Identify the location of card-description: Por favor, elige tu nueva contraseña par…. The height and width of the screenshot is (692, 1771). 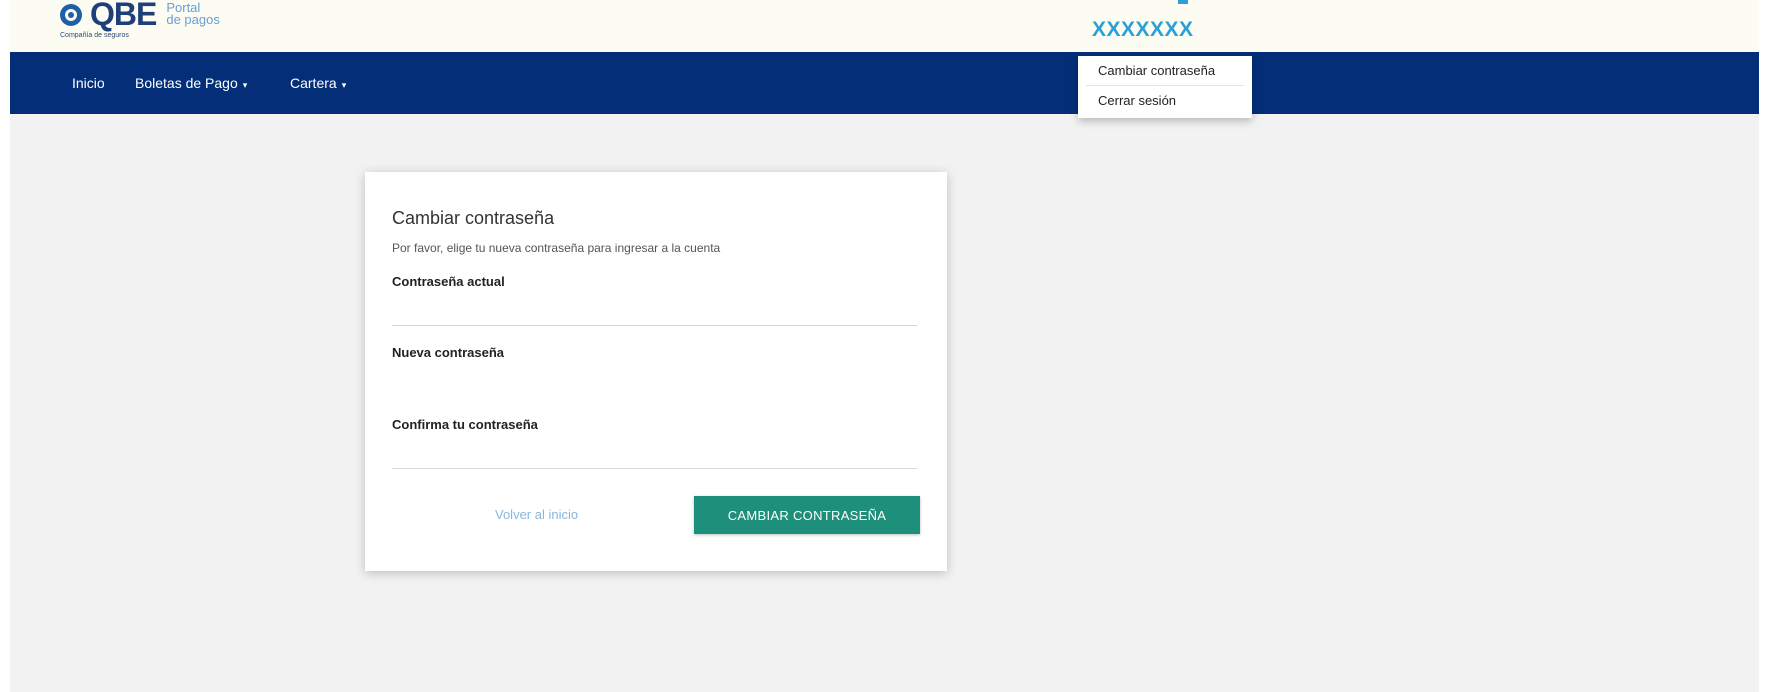
(556, 248).